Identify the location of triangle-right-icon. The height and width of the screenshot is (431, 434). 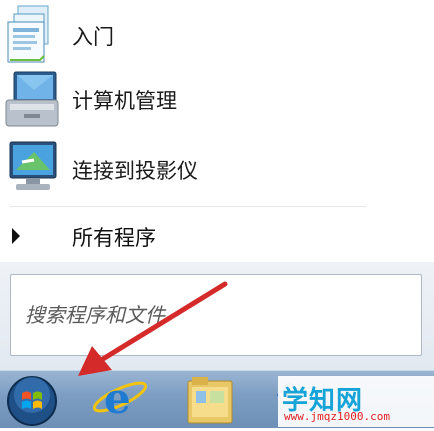
(16, 236).